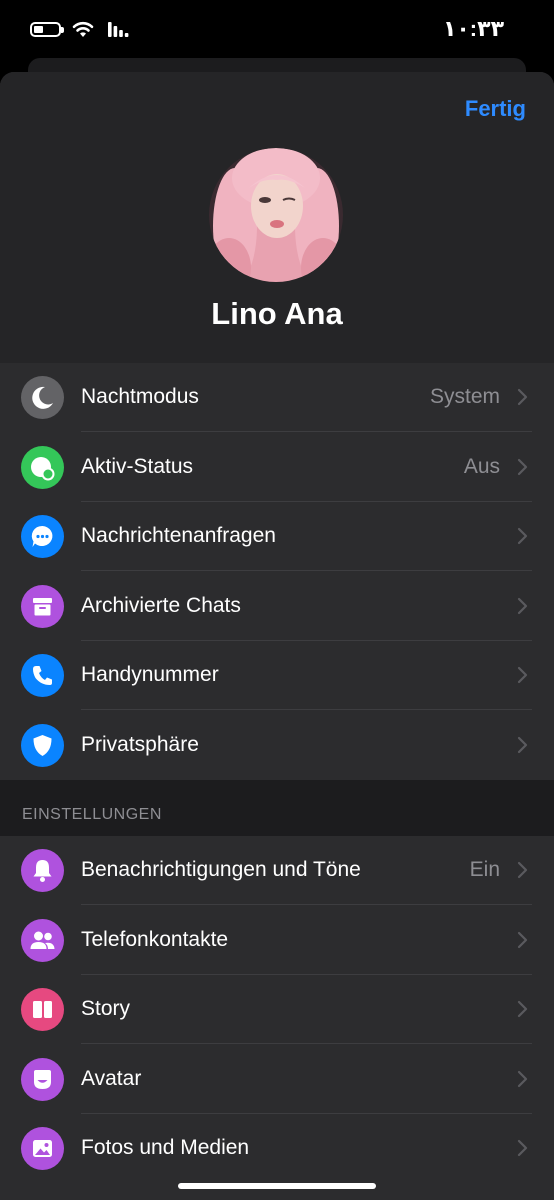 This screenshot has height=1200, width=554. Describe the element at coordinates (277, 397) in the screenshot. I see `row-night-mode: Nachtmodus System` at that location.